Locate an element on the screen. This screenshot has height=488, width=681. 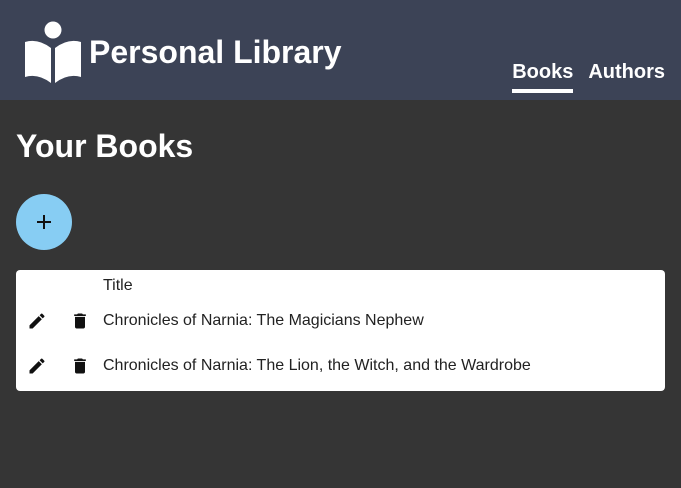
column-header-title: Title is located at coordinates (118, 285).